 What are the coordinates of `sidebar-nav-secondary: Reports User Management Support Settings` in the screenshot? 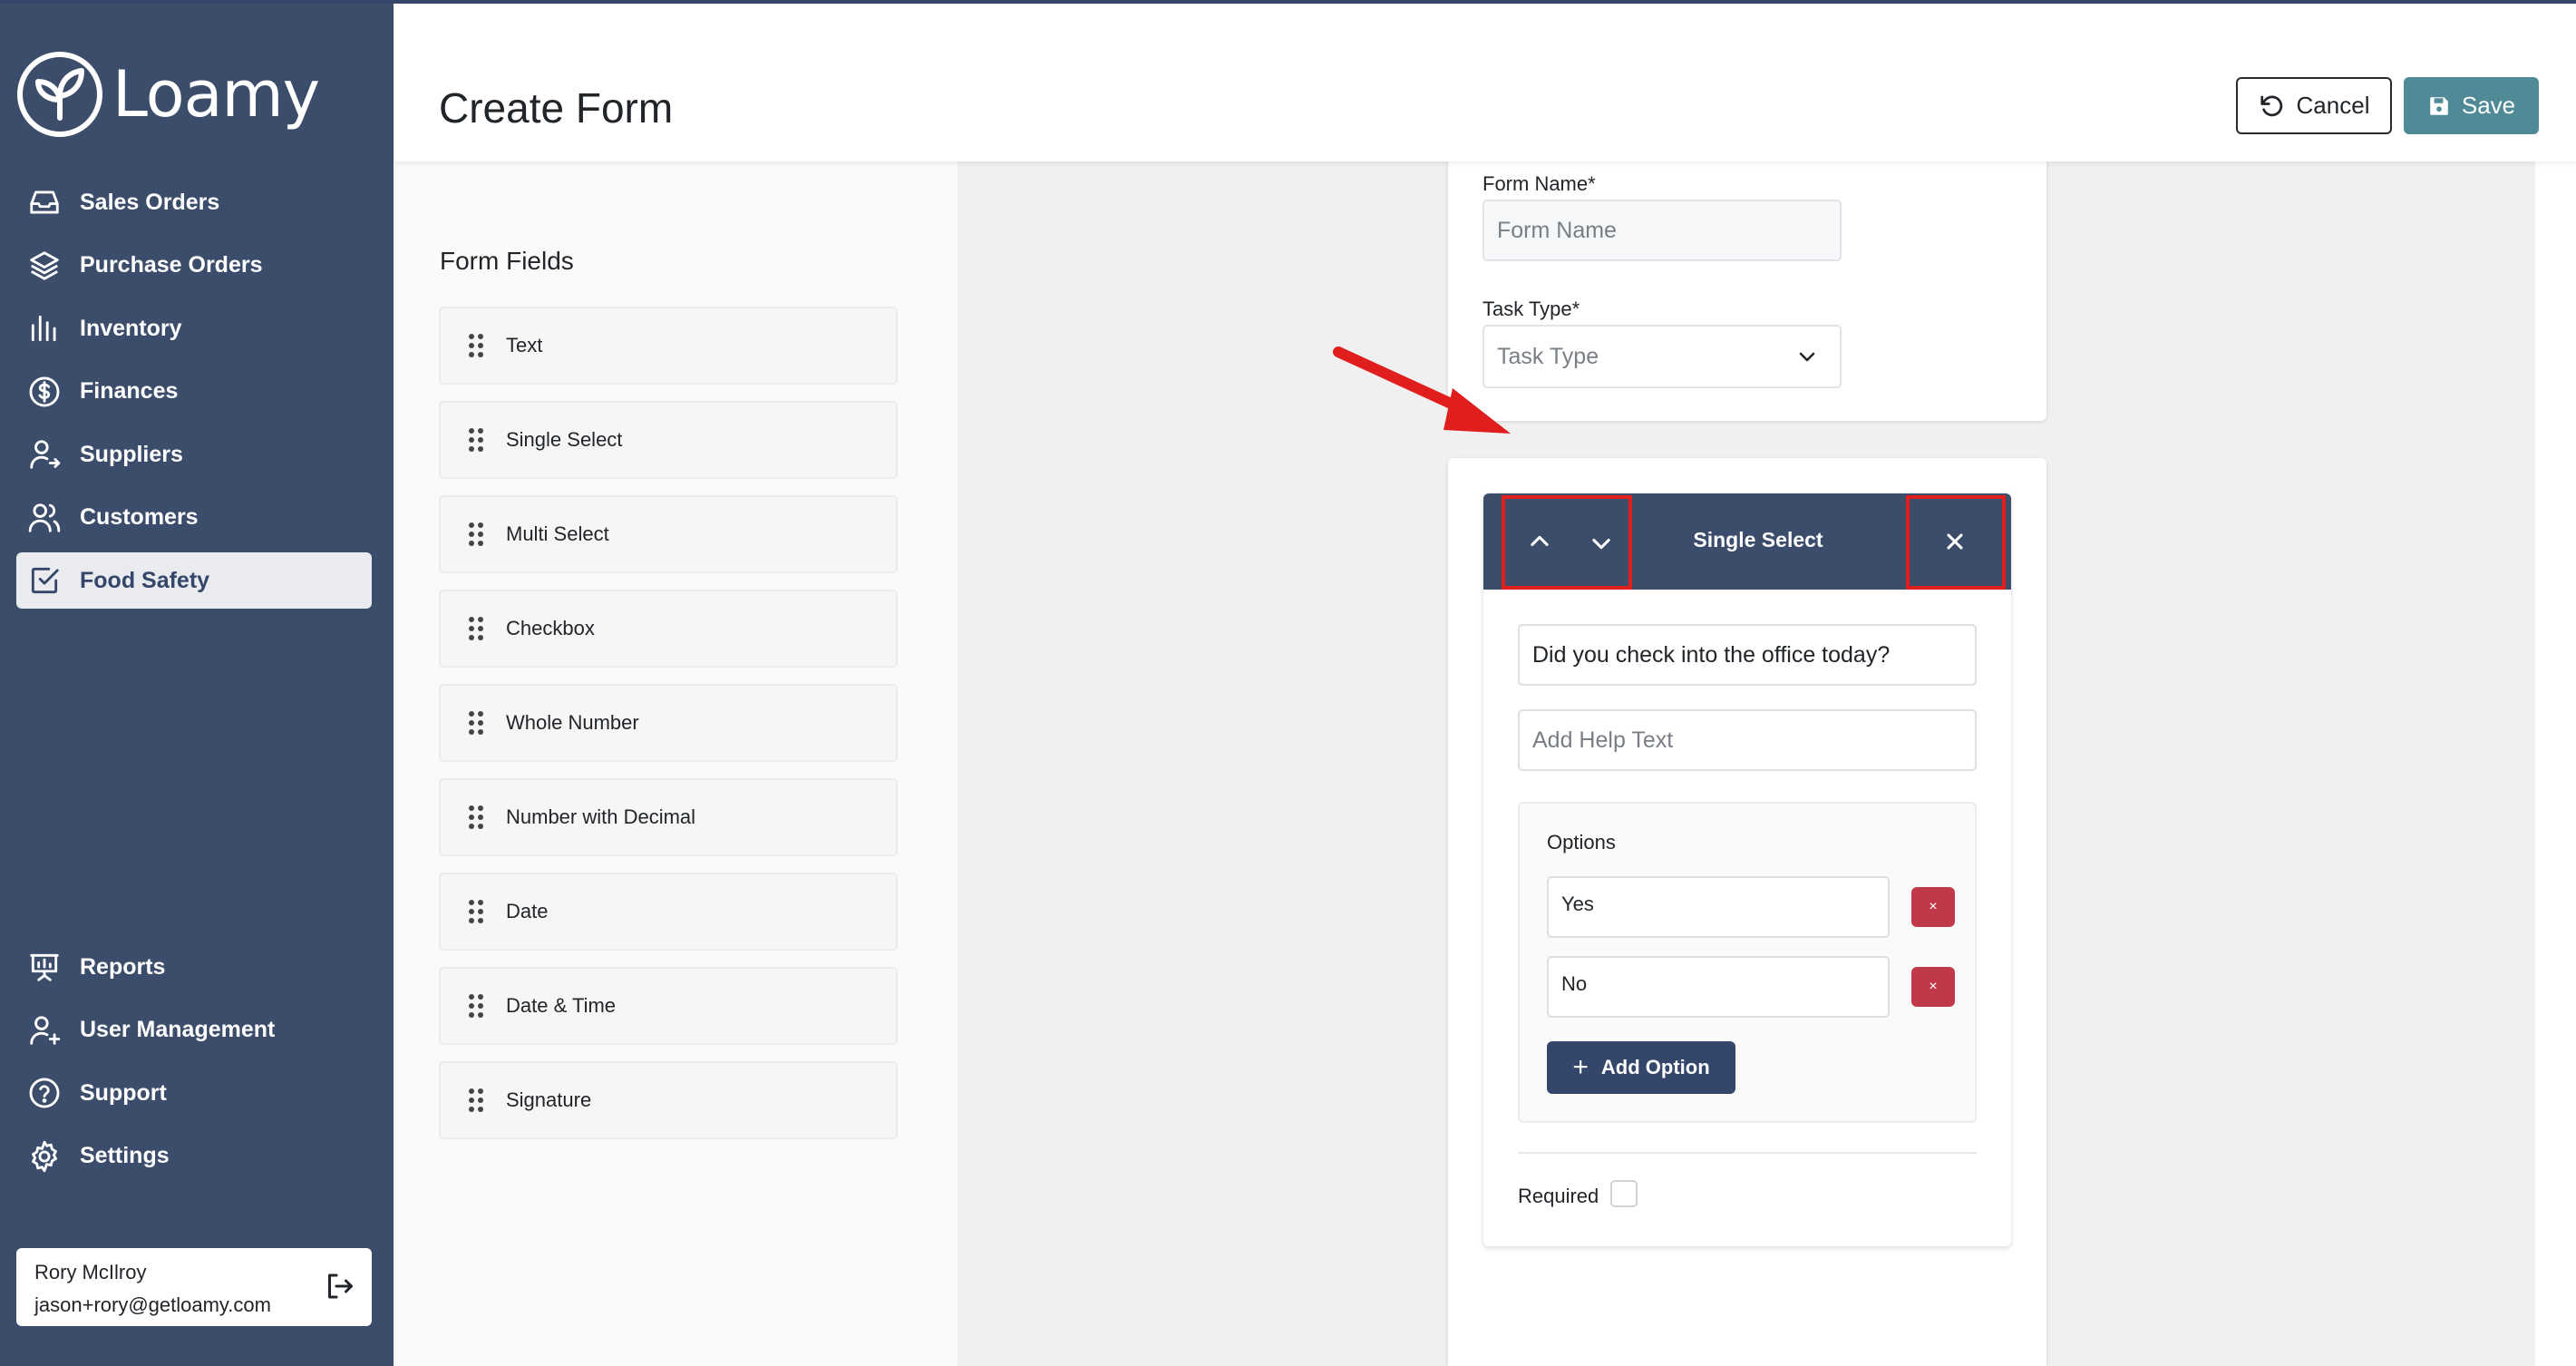 It's located at (194, 1065).